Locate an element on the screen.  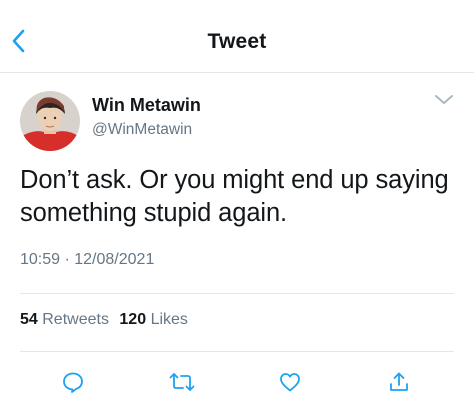
like-icon is located at coordinates (290, 382).